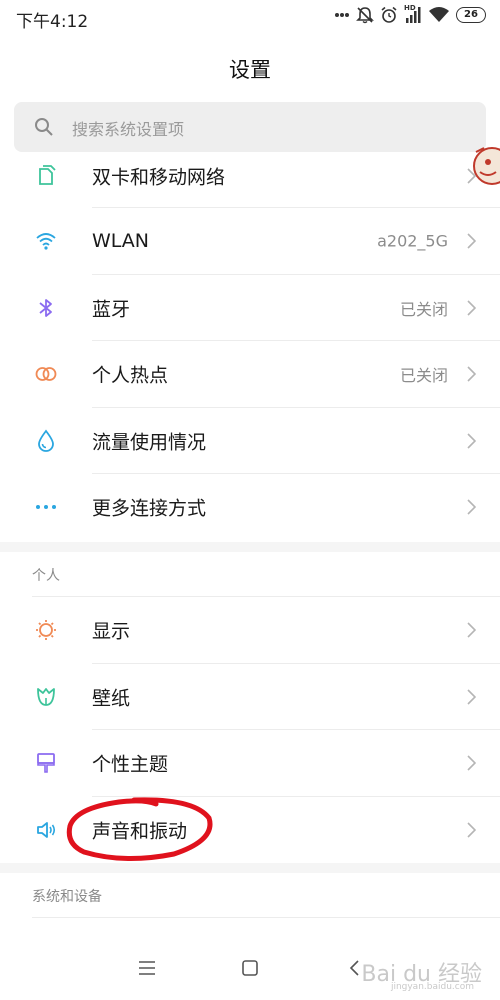 The height and width of the screenshot is (1000, 500). Describe the element at coordinates (149, 442) in the screenshot. I see `settings-item-label: 流量使用情况` at that location.